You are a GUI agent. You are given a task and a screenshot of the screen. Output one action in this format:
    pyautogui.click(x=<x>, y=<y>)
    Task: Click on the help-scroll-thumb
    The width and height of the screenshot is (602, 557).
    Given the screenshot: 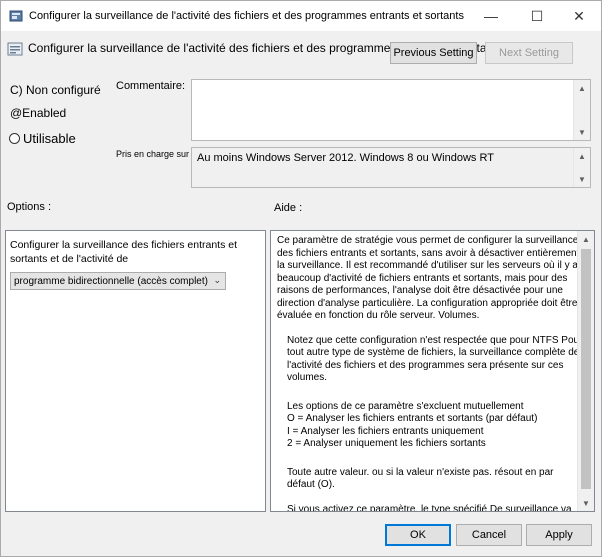 What is the action you would take?
    pyautogui.click(x=586, y=369)
    